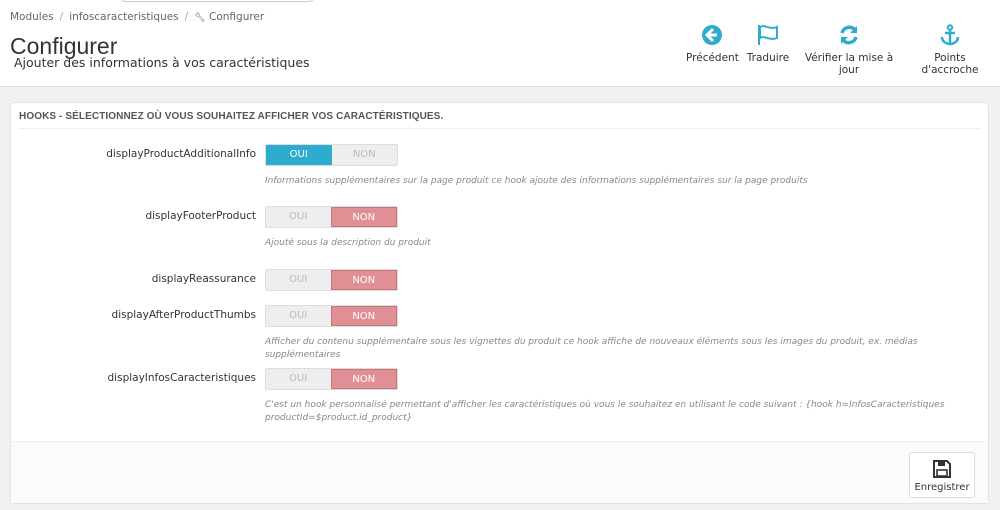 This screenshot has width=1000, height=510. Describe the element at coordinates (181, 154) in the screenshot. I see `hook-label: displayProductAdditionalInfo` at that location.